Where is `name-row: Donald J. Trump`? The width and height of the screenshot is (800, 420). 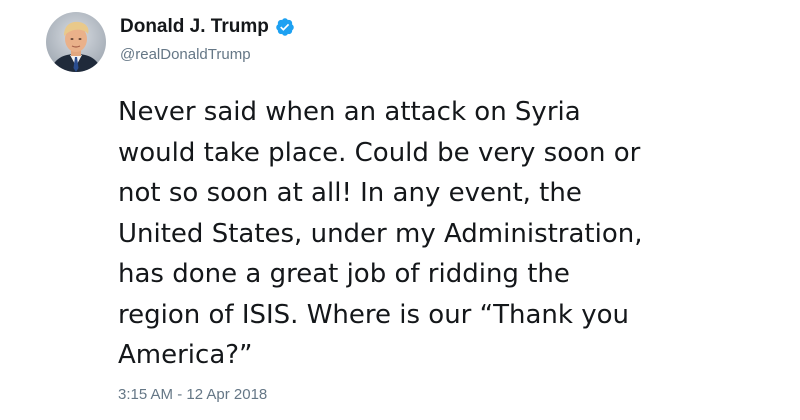 name-row: Donald J. Trump is located at coordinates (207, 27).